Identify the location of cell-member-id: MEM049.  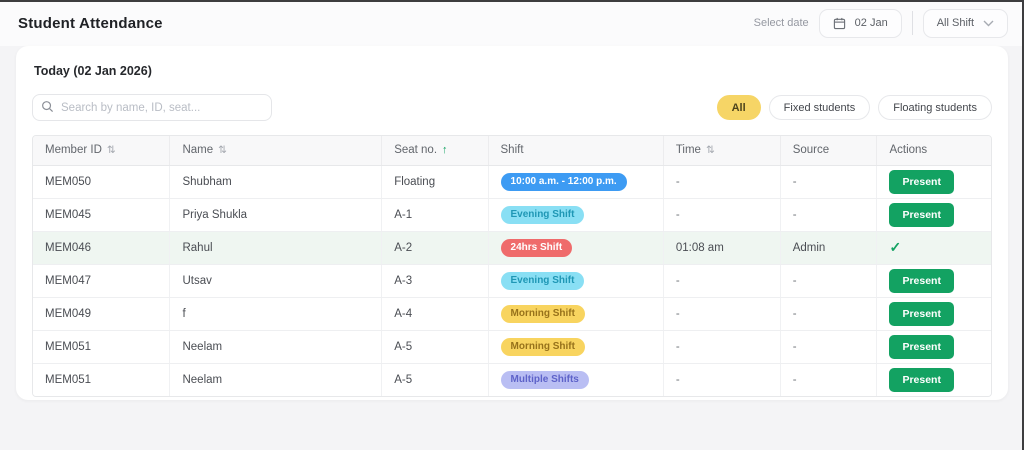
(102, 314).